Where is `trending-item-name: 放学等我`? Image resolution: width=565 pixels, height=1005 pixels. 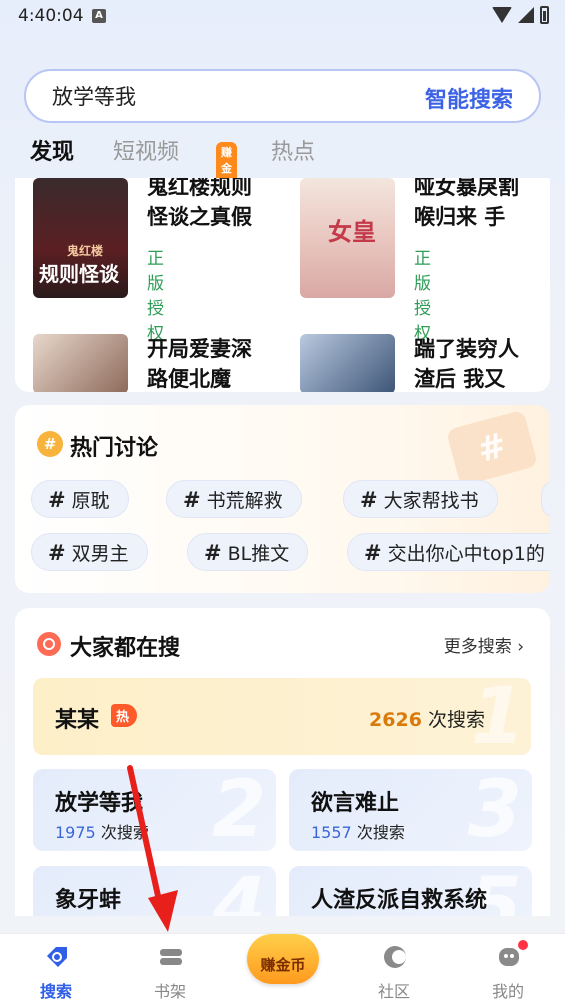
trending-item-name: 放学等我 is located at coordinates (99, 803).